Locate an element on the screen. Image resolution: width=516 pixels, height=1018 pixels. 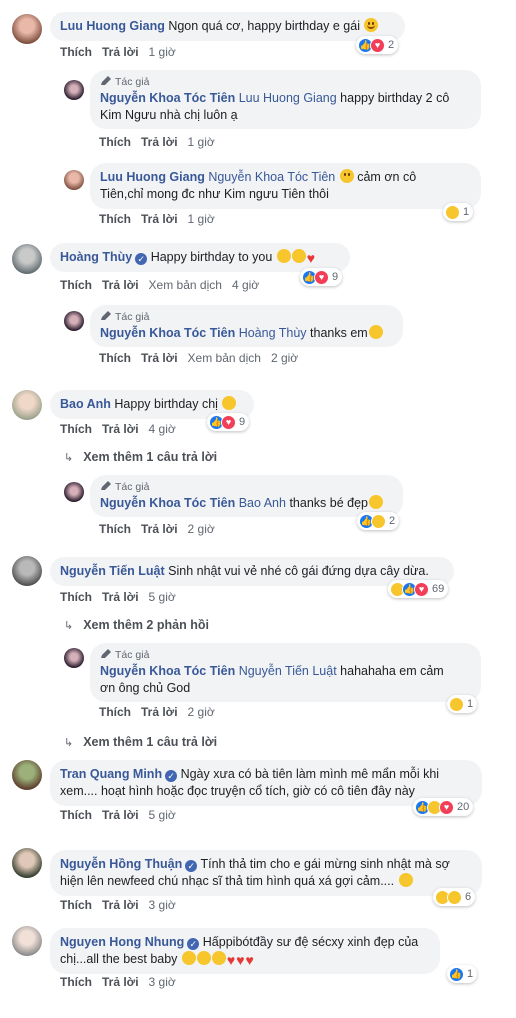
mention-link: Hoàng Thùy is located at coordinates (273, 333).